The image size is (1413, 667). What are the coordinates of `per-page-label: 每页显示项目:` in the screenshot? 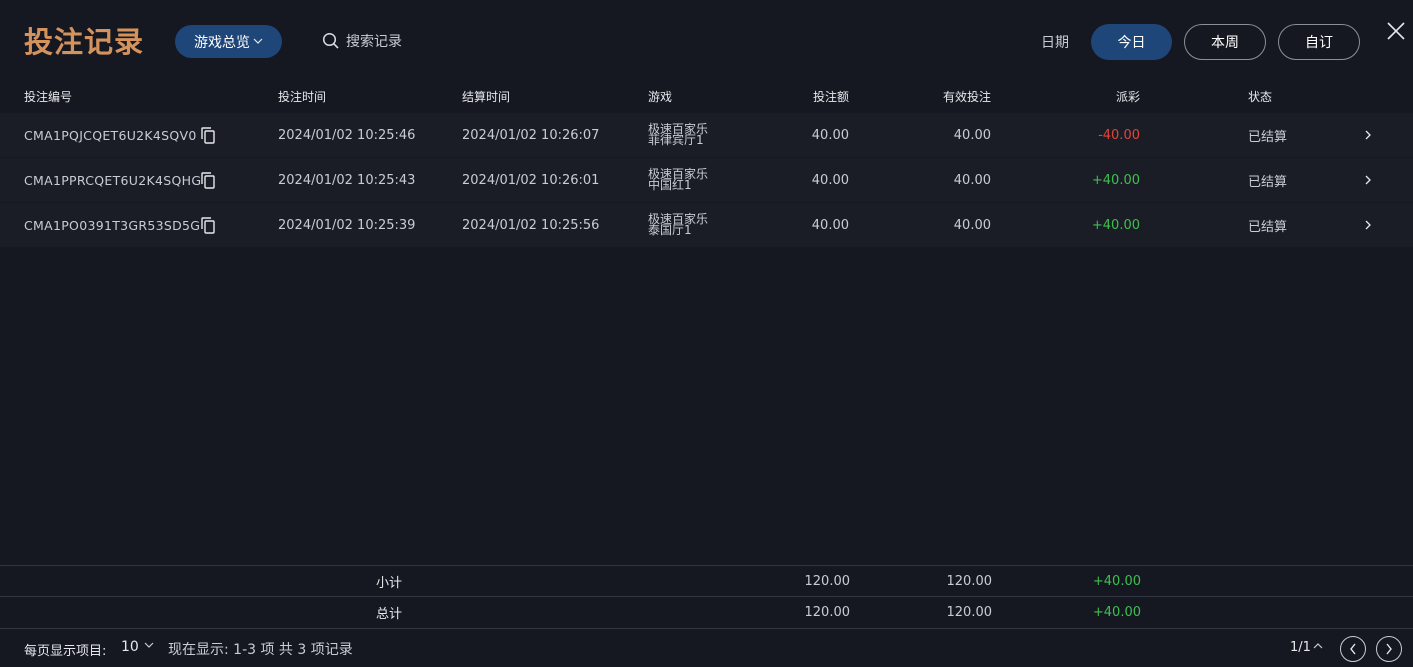 It's located at (65, 651).